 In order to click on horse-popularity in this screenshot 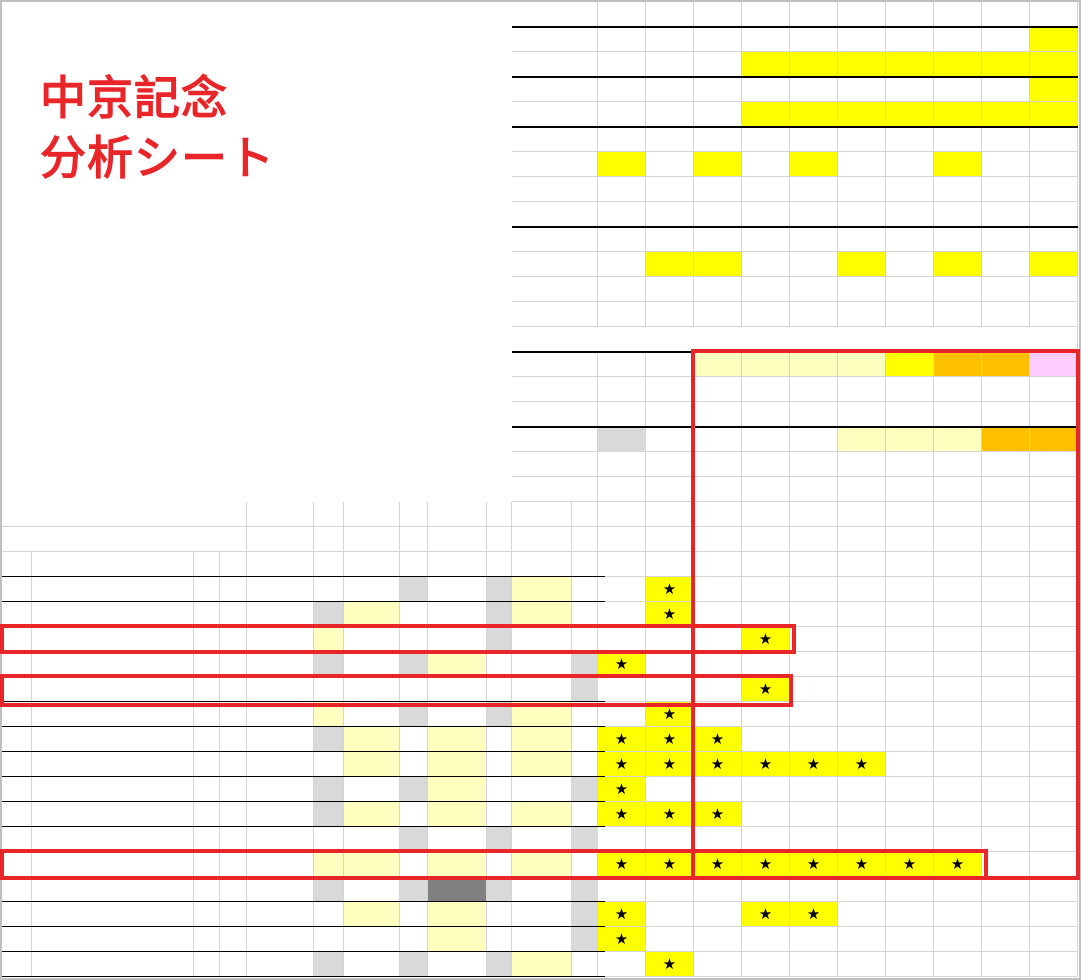, I will do `click(207, 789)`.